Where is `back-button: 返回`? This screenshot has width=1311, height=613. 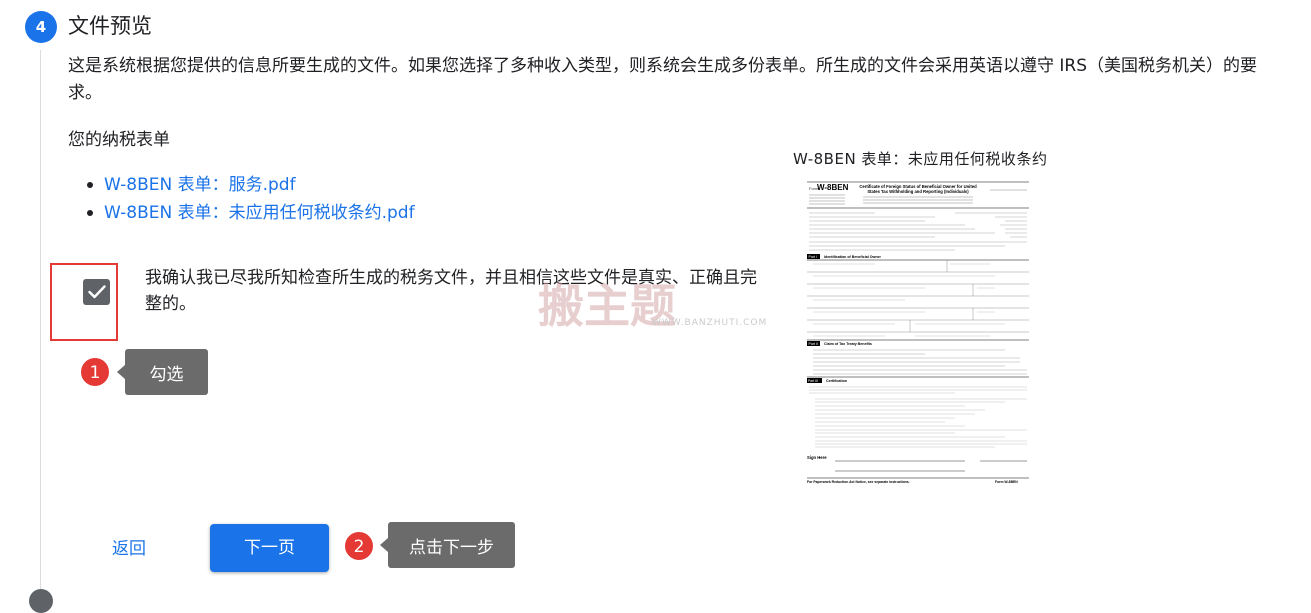
back-button: 返回 is located at coordinates (129, 548).